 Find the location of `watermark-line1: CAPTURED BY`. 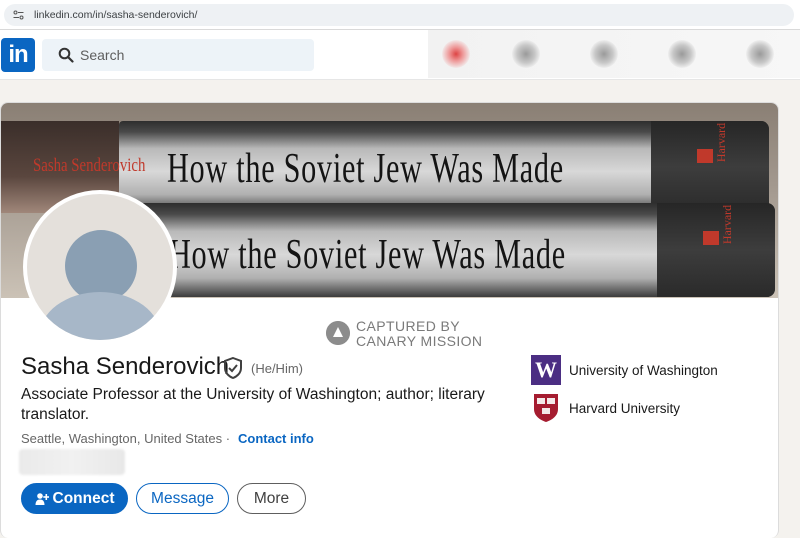

watermark-line1: CAPTURED BY is located at coordinates (408, 326).